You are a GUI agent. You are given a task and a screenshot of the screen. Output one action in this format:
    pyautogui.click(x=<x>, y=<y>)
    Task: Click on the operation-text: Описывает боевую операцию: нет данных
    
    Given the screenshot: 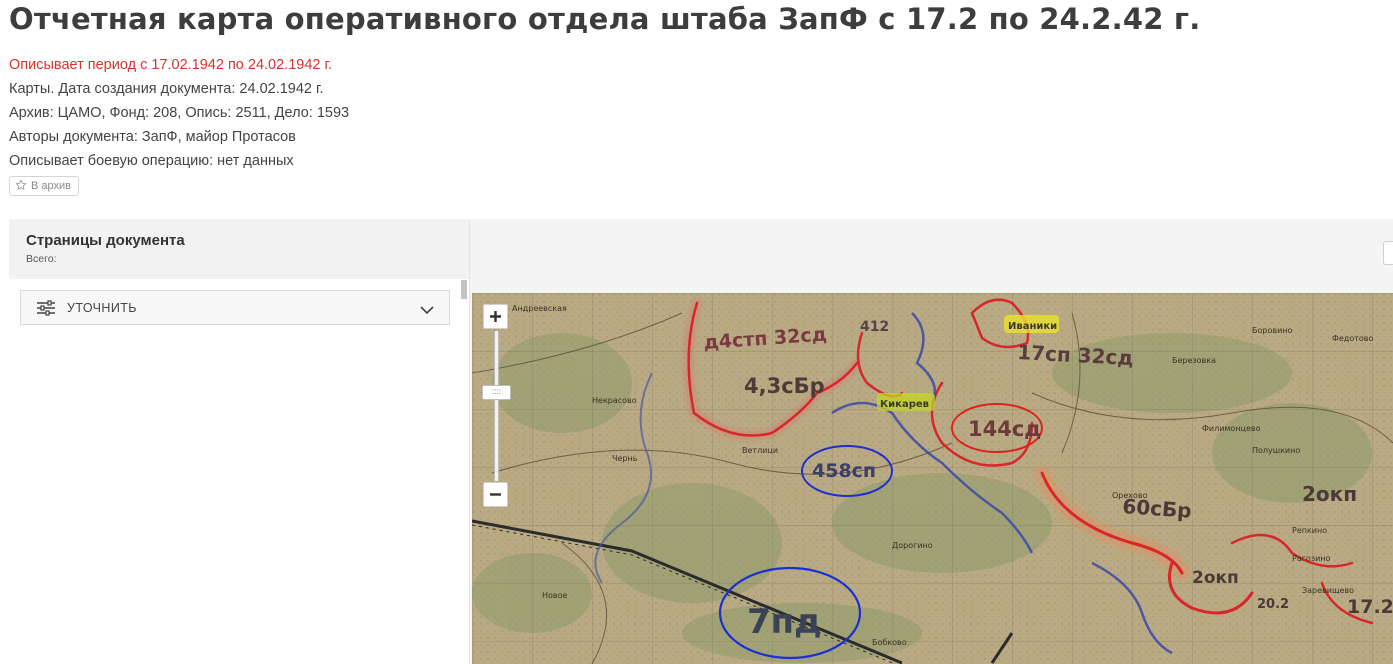 What is the action you would take?
    pyautogui.click(x=151, y=161)
    